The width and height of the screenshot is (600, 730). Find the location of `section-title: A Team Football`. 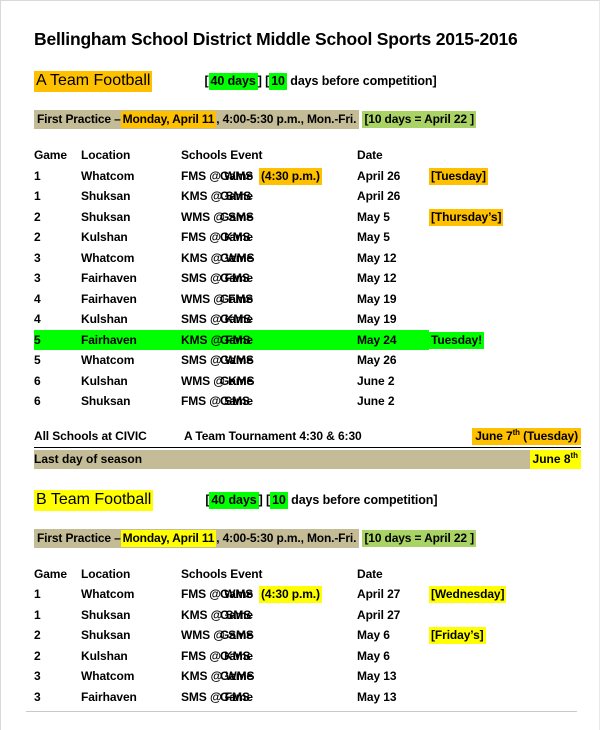

section-title: A Team Football is located at coordinates (93, 81).